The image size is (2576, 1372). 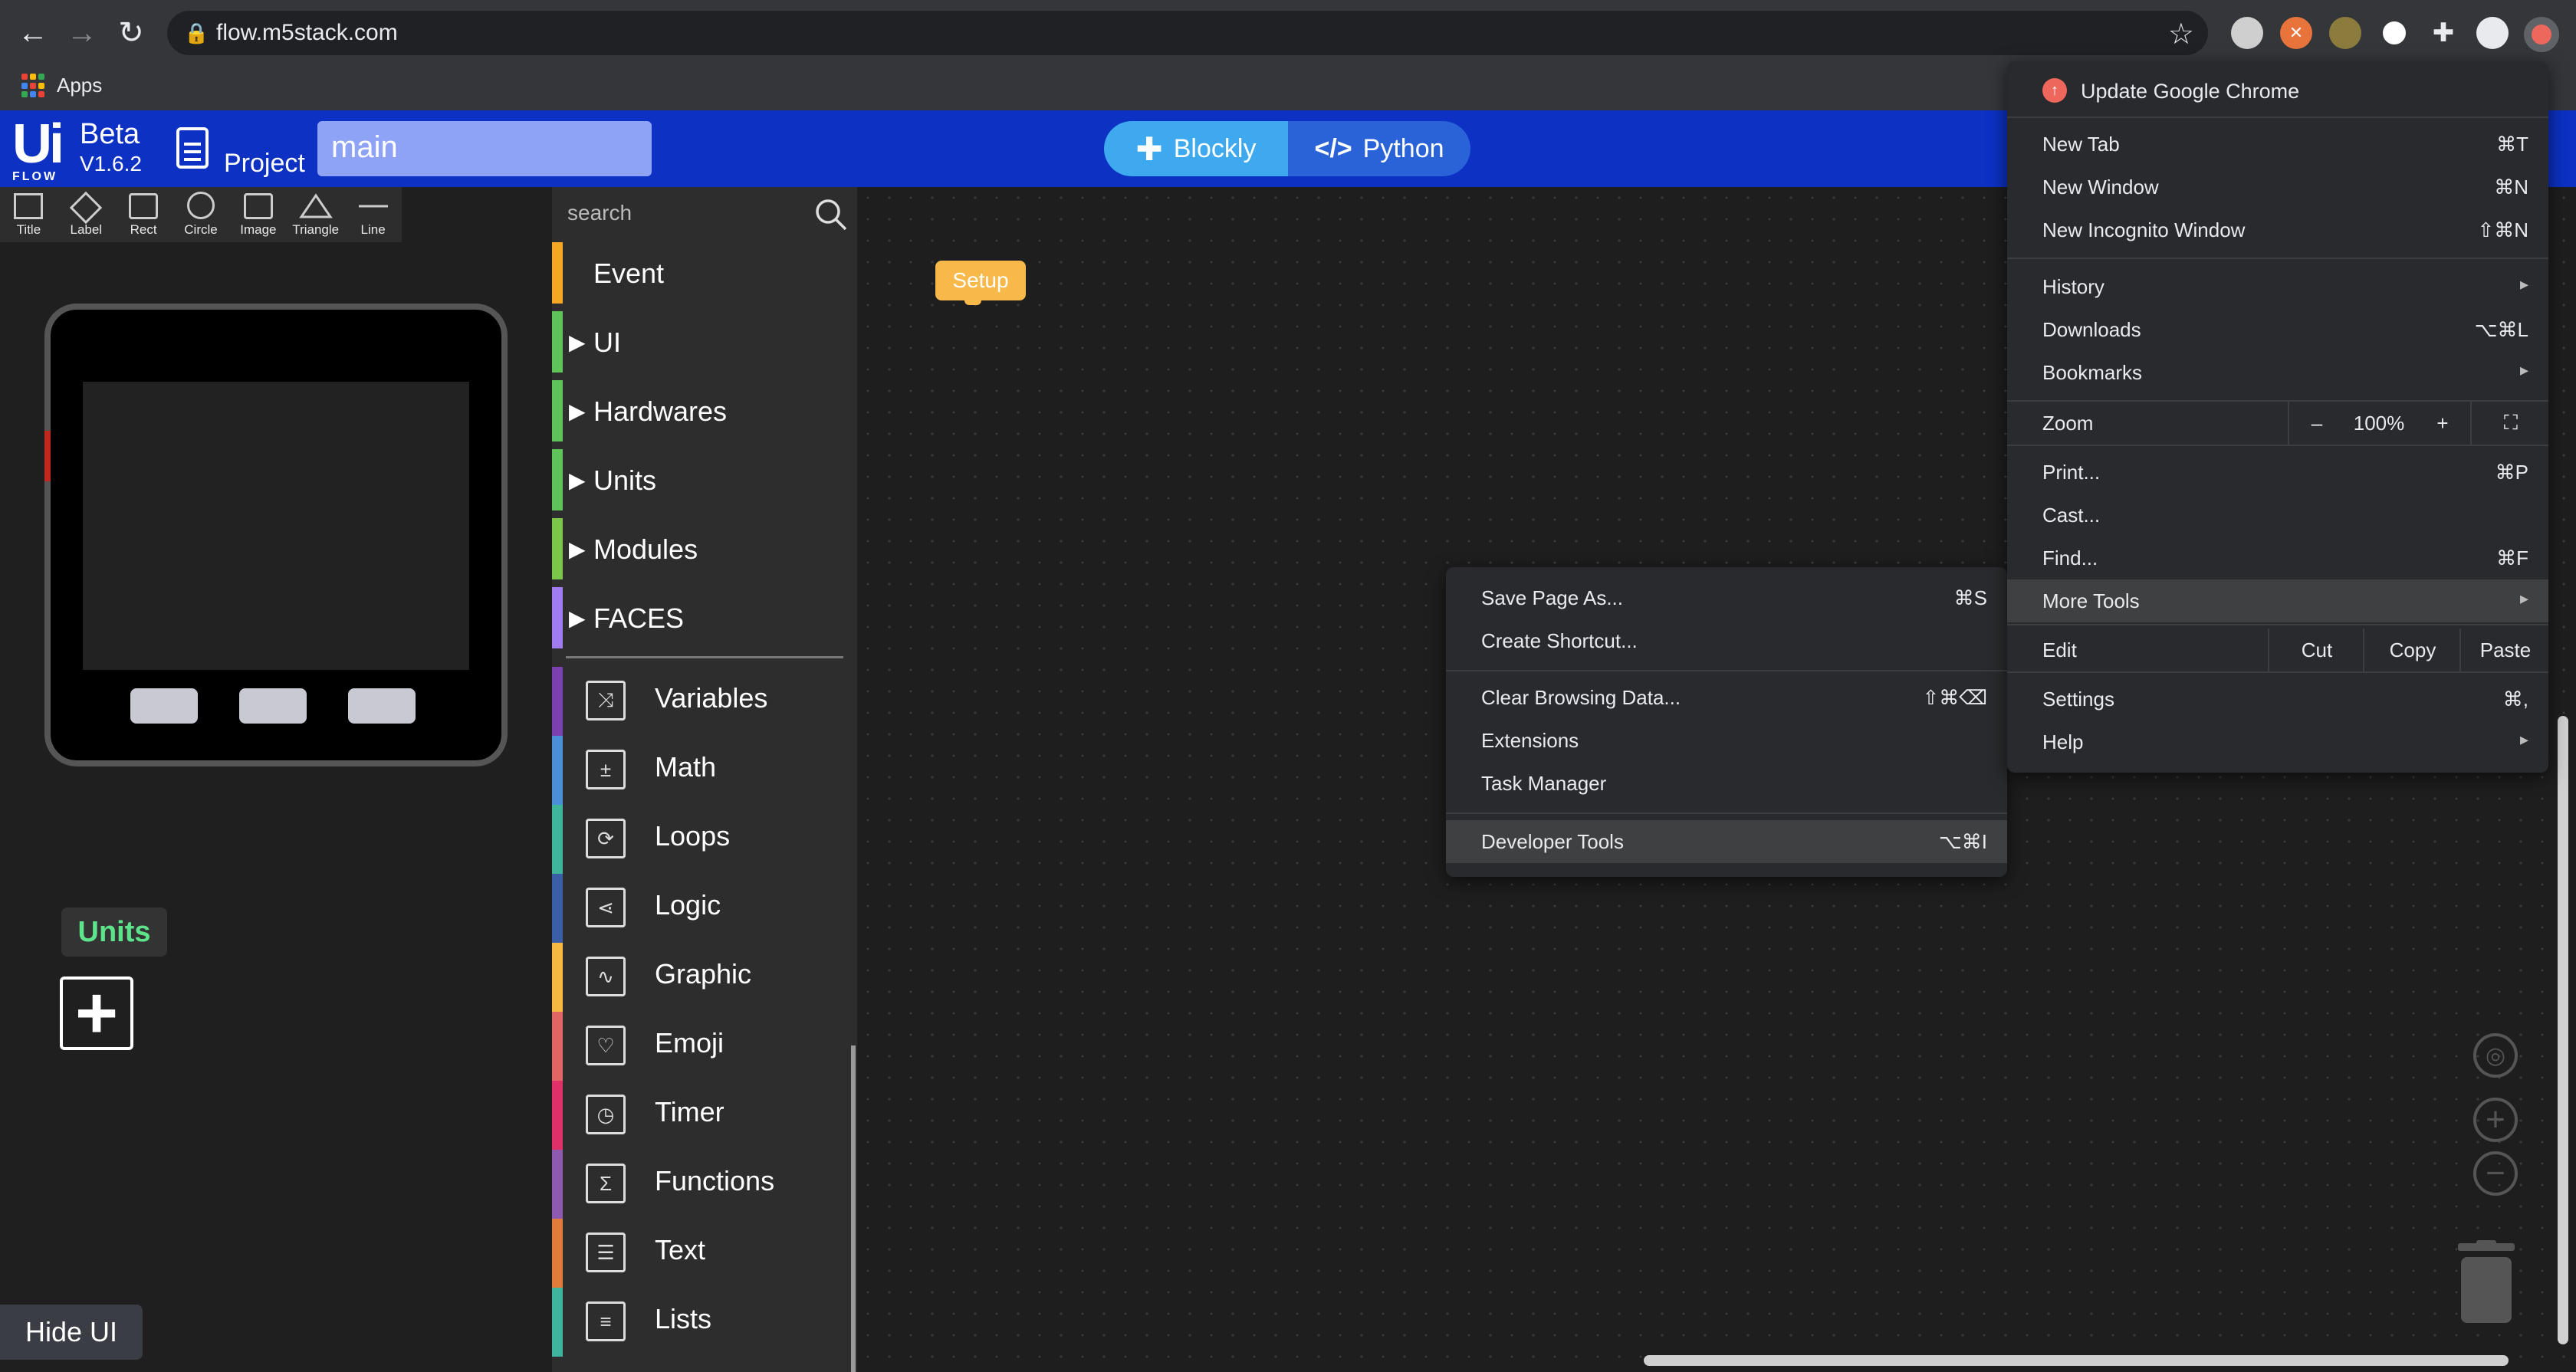 What do you see at coordinates (71, 1332) in the screenshot?
I see `hide-ui-button: Hide UI` at bounding box center [71, 1332].